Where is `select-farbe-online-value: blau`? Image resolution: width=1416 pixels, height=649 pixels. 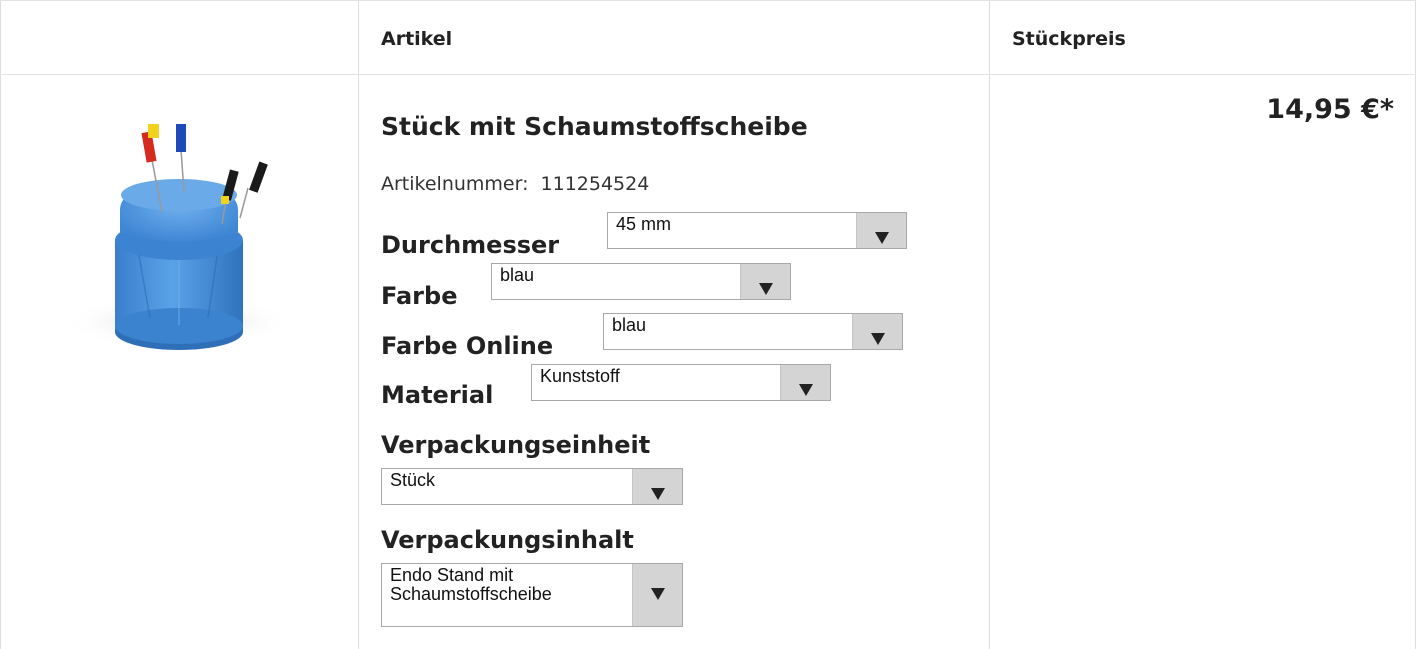 select-farbe-online-value: blau is located at coordinates (629, 325).